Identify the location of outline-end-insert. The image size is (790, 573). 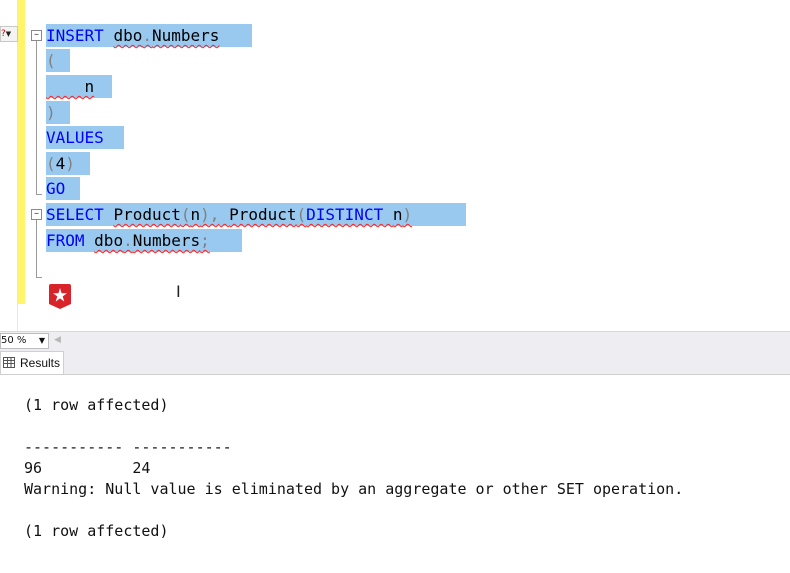
(39, 194).